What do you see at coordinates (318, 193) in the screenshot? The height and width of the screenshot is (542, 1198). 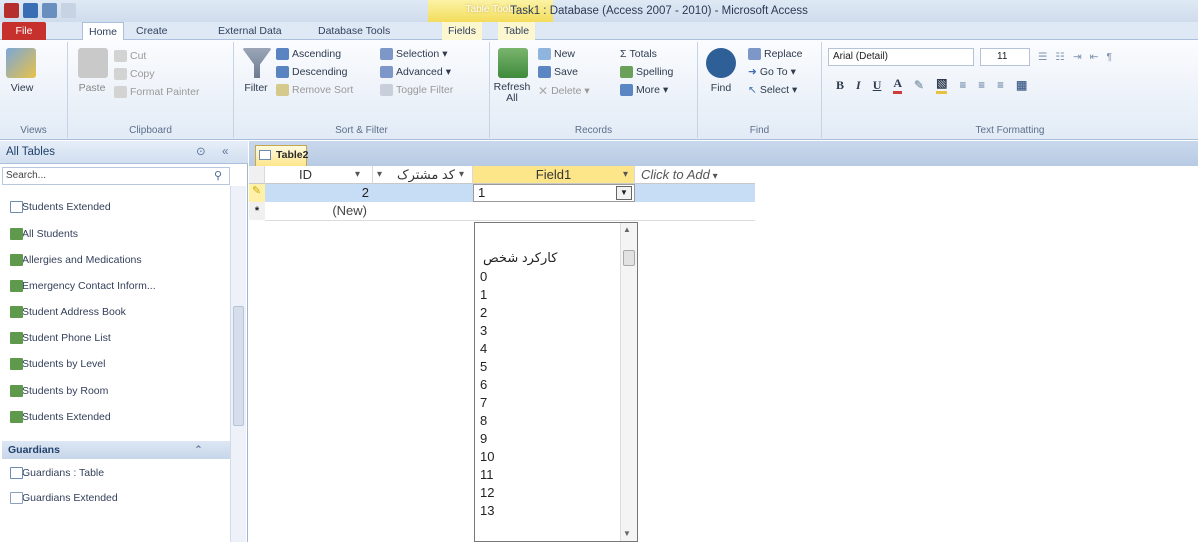 I see `cell-id: 2` at bounding box center [318, 193].